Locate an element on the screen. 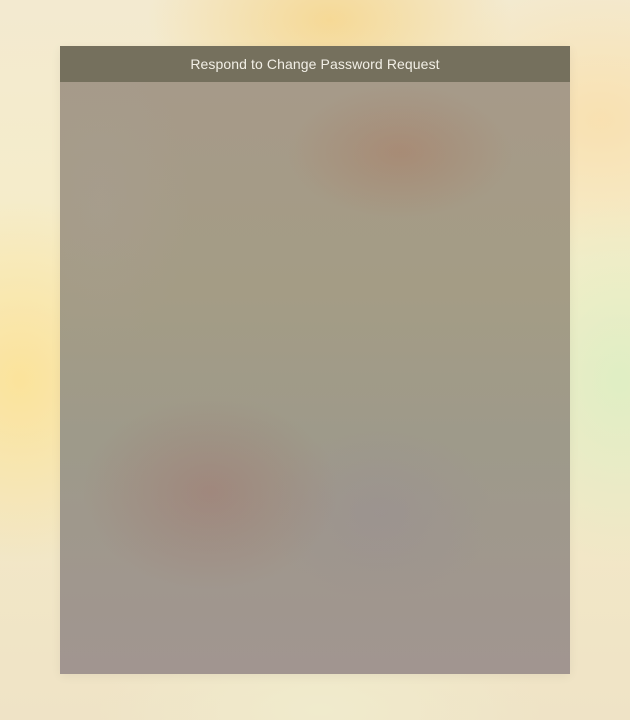  window-title: Respond to Change Password Request is located at coordinates (315, 64).